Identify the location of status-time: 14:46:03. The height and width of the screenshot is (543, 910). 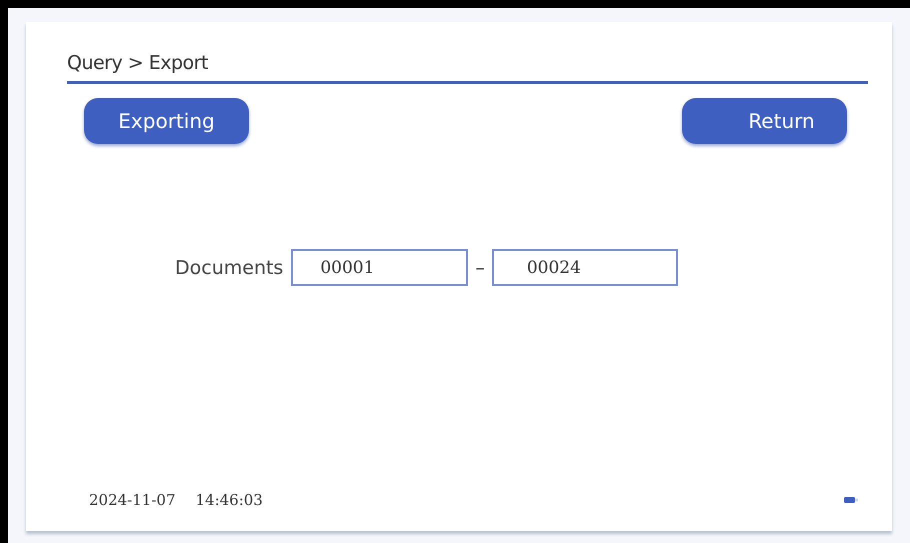
(229, 500).